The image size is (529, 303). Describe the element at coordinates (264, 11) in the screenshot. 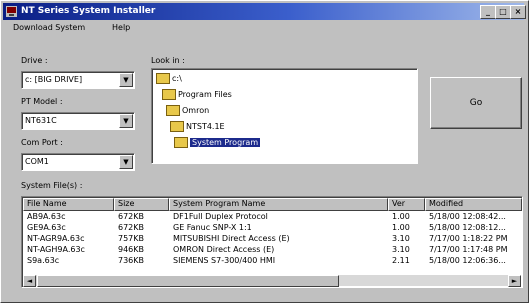

I see `title-bar: NT Series System Installer _ □ ×` at that location.